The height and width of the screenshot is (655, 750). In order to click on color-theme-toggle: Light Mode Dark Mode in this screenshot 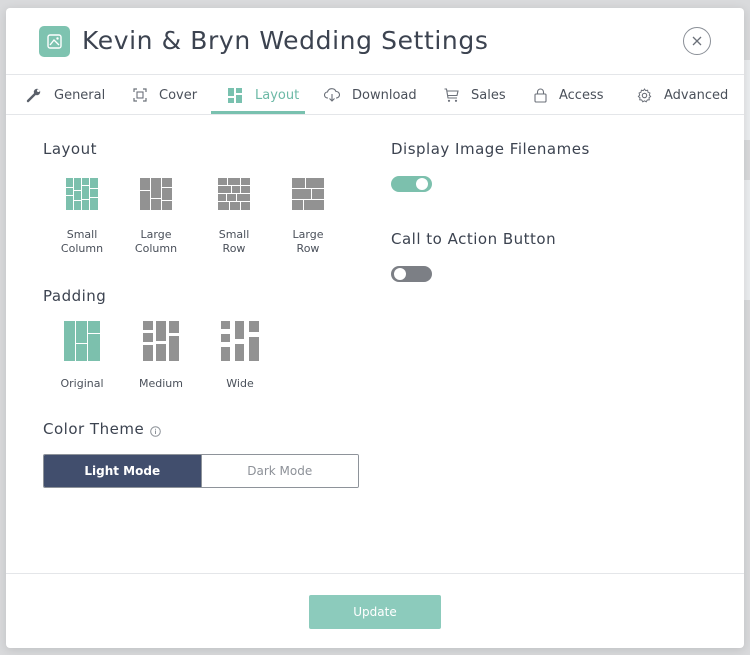, I will do `click(201, 471)`.